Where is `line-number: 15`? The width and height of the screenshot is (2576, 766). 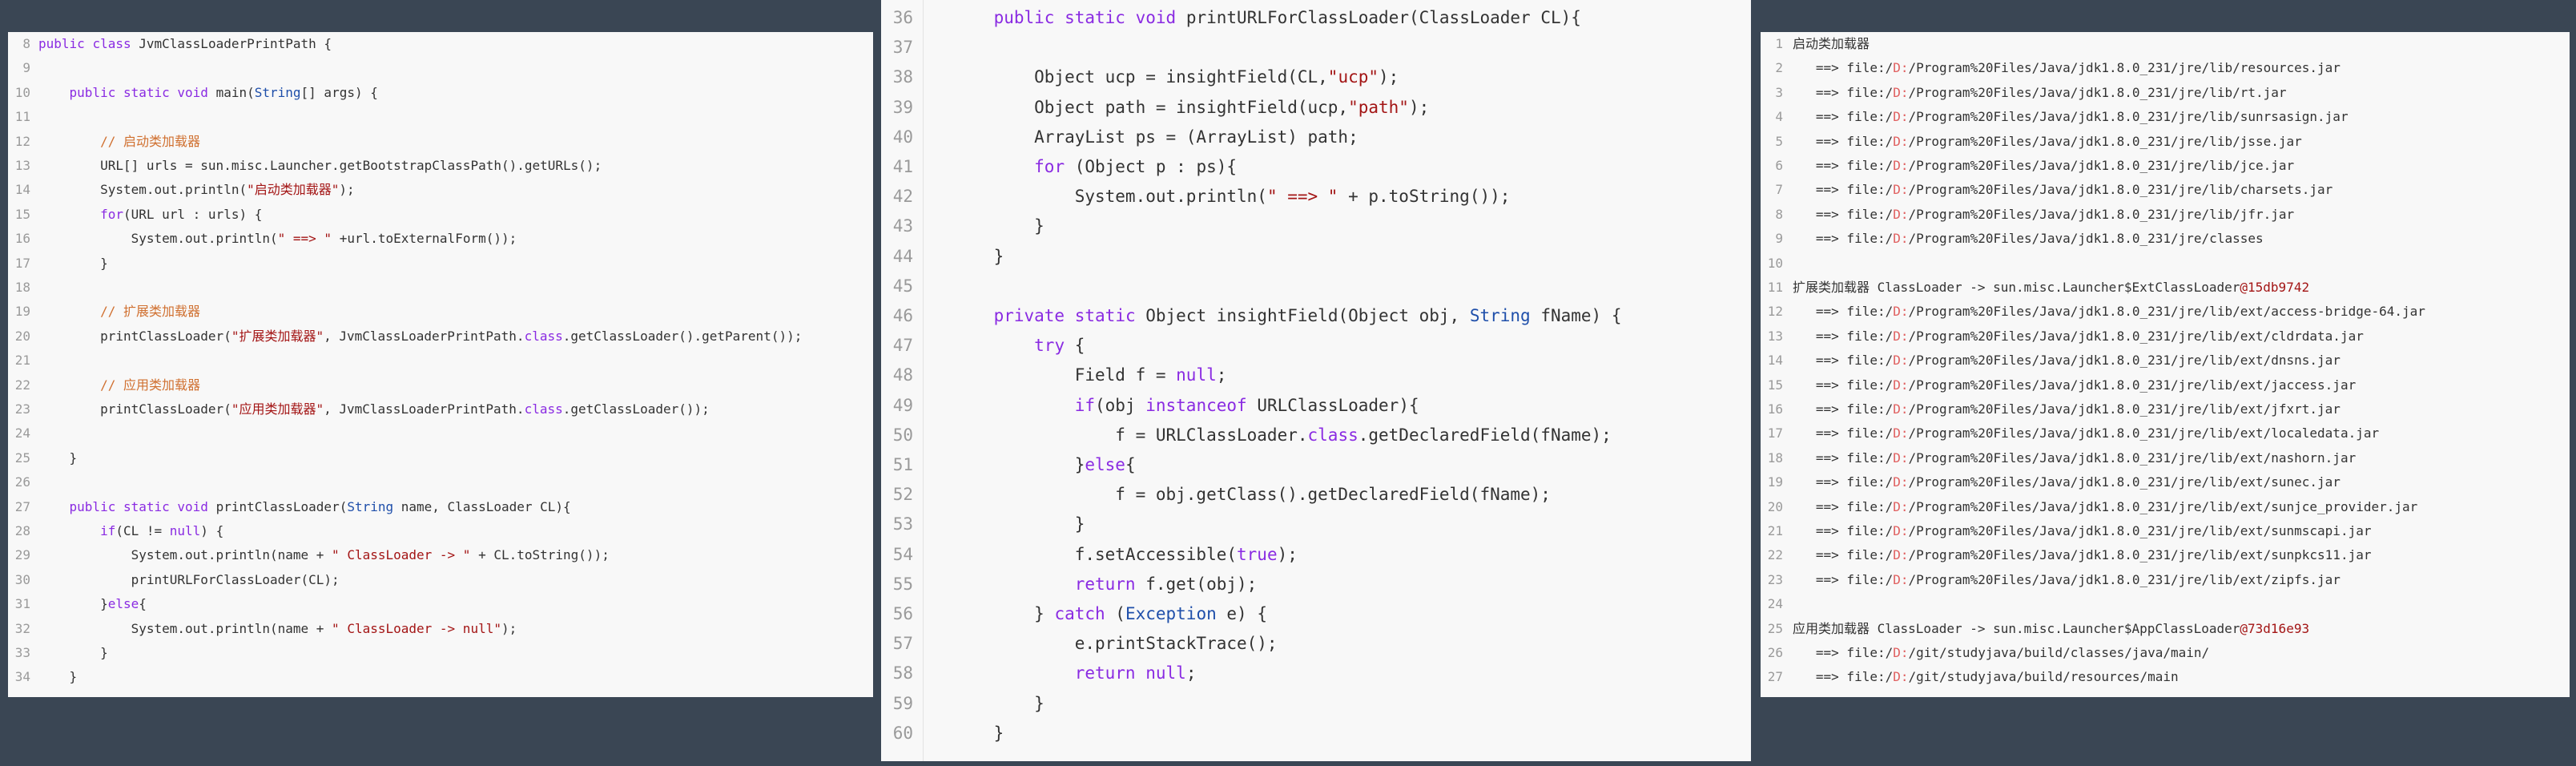 line-number: 15 is located at coordinates (1775, 385).